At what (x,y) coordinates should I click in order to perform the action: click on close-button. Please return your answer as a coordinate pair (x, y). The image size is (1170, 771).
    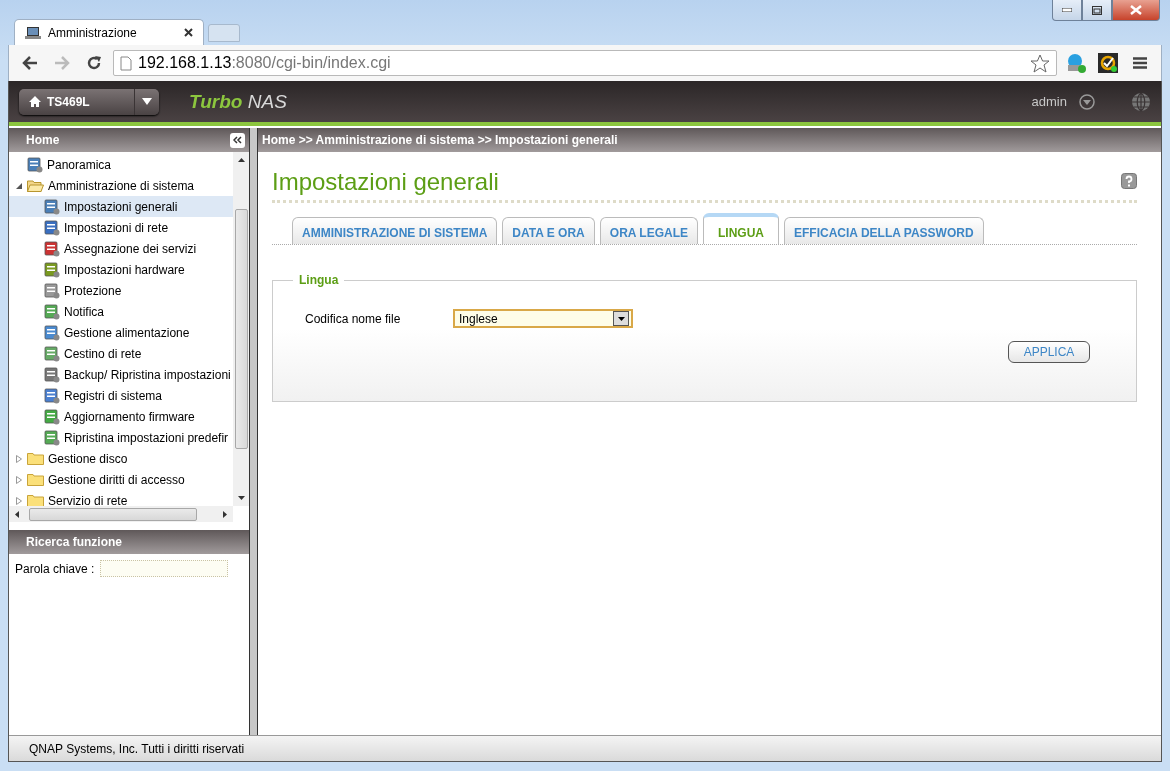
    Looking at the image, I should click on (1136, 10).